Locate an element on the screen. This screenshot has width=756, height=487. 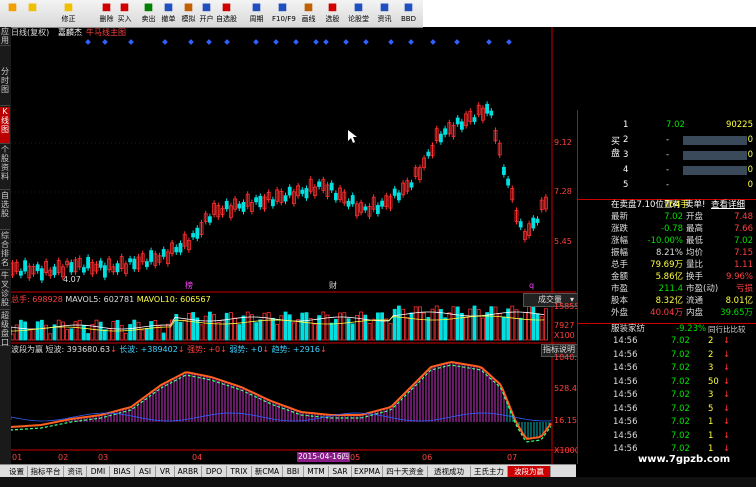
indicator-tab: SAR is located at coordinates (340, 471).